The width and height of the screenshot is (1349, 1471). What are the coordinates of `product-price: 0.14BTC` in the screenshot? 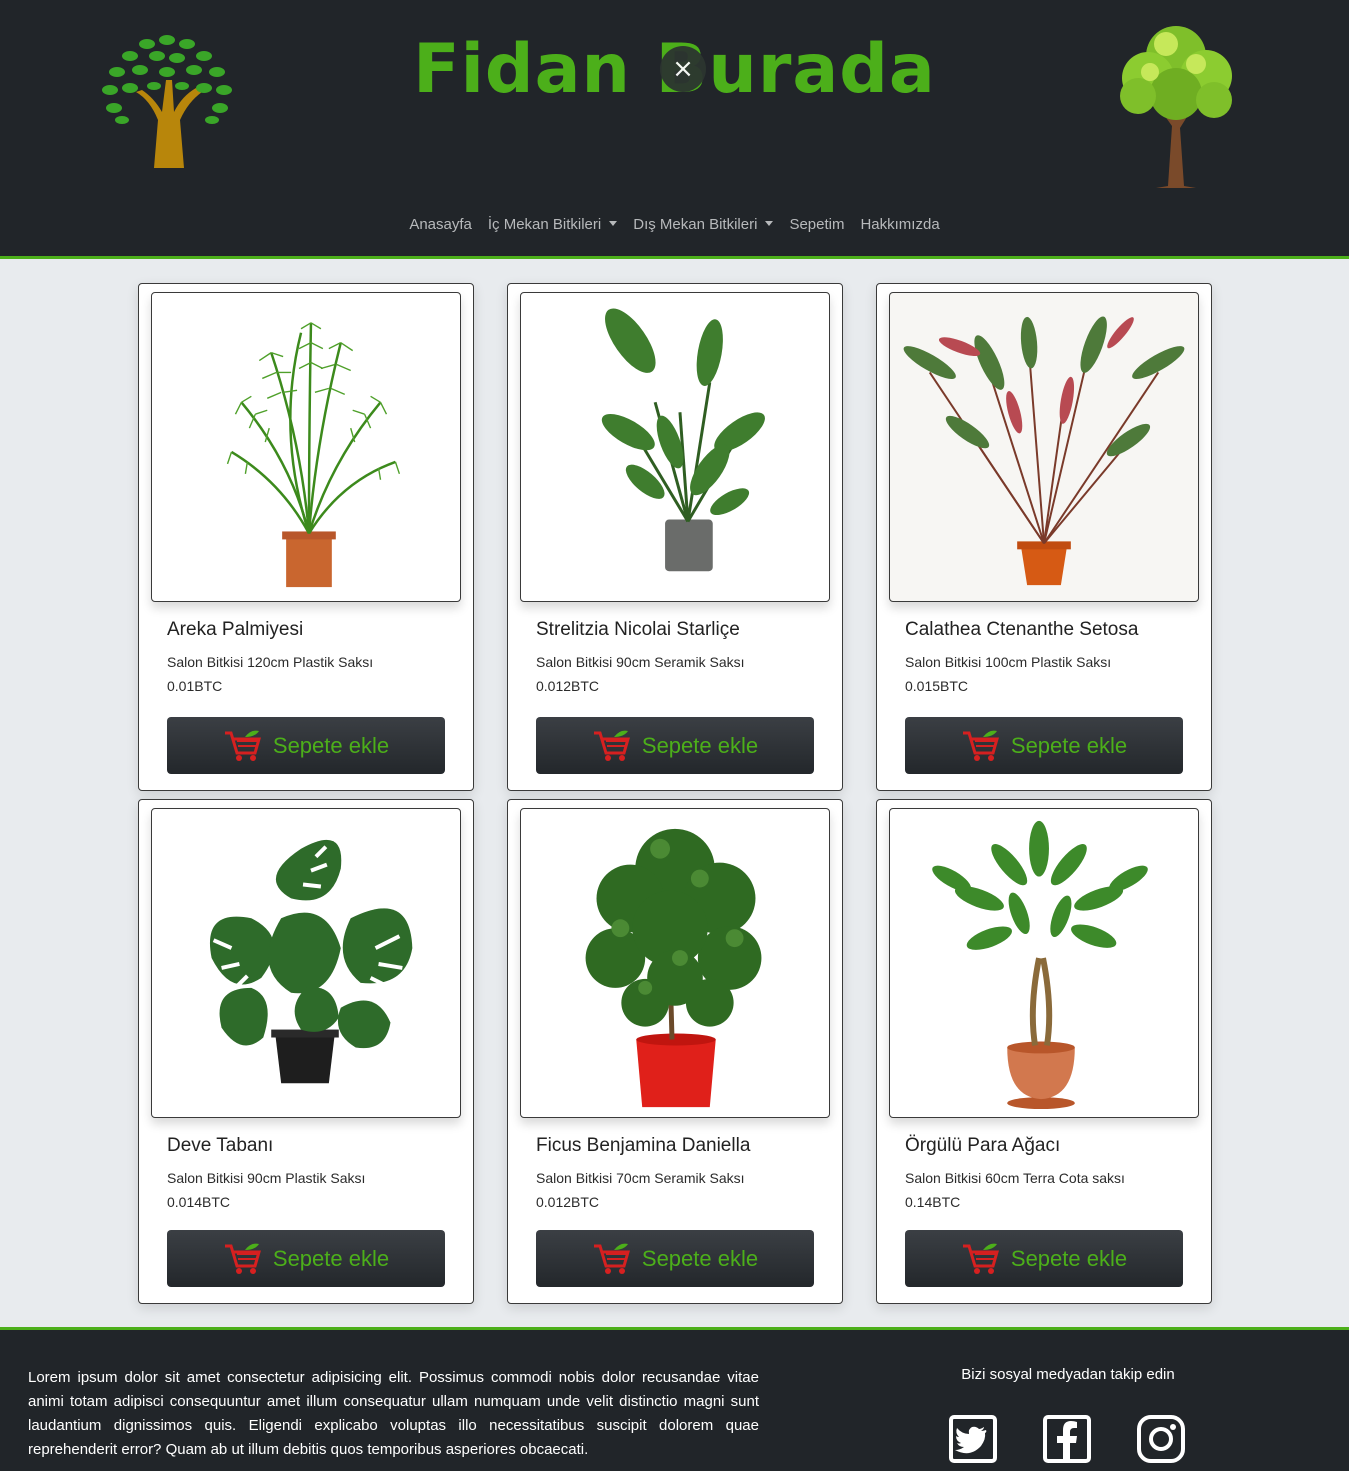 It's located at (933, 1202).